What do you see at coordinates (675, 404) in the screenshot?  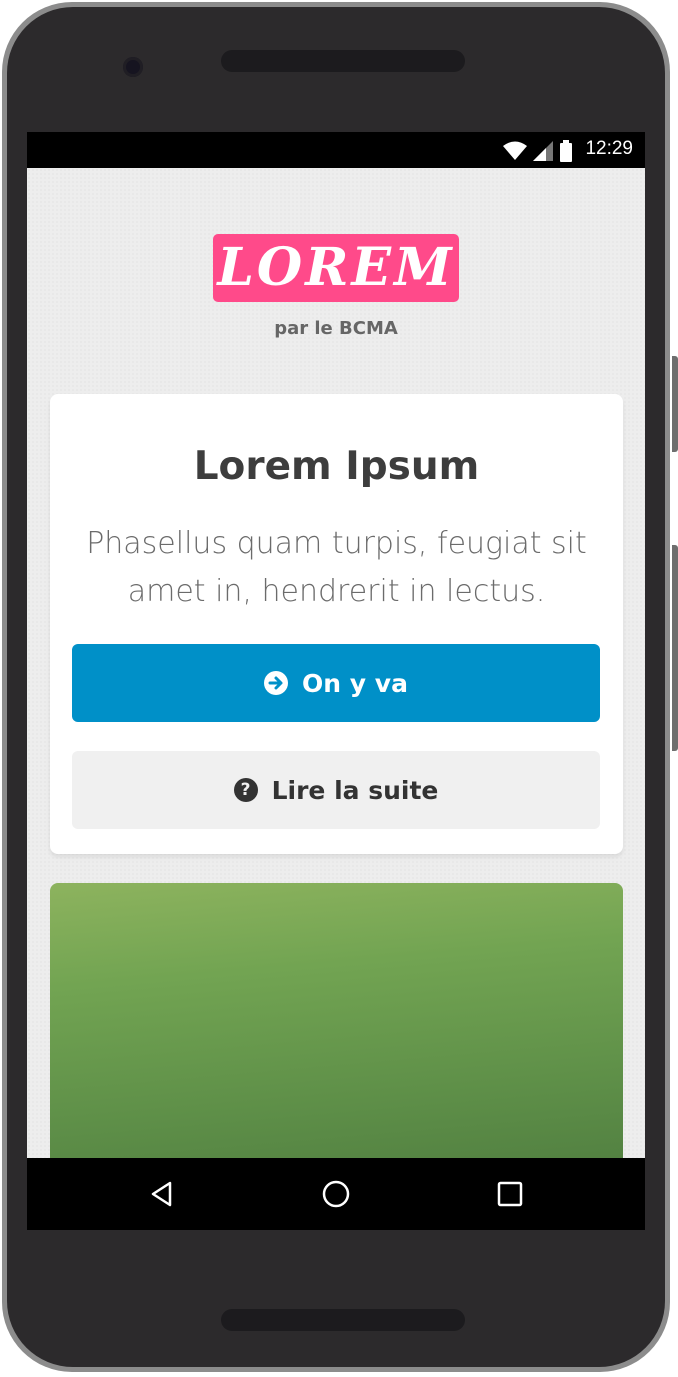 I see `power-button` at bounding box center [675, 404].